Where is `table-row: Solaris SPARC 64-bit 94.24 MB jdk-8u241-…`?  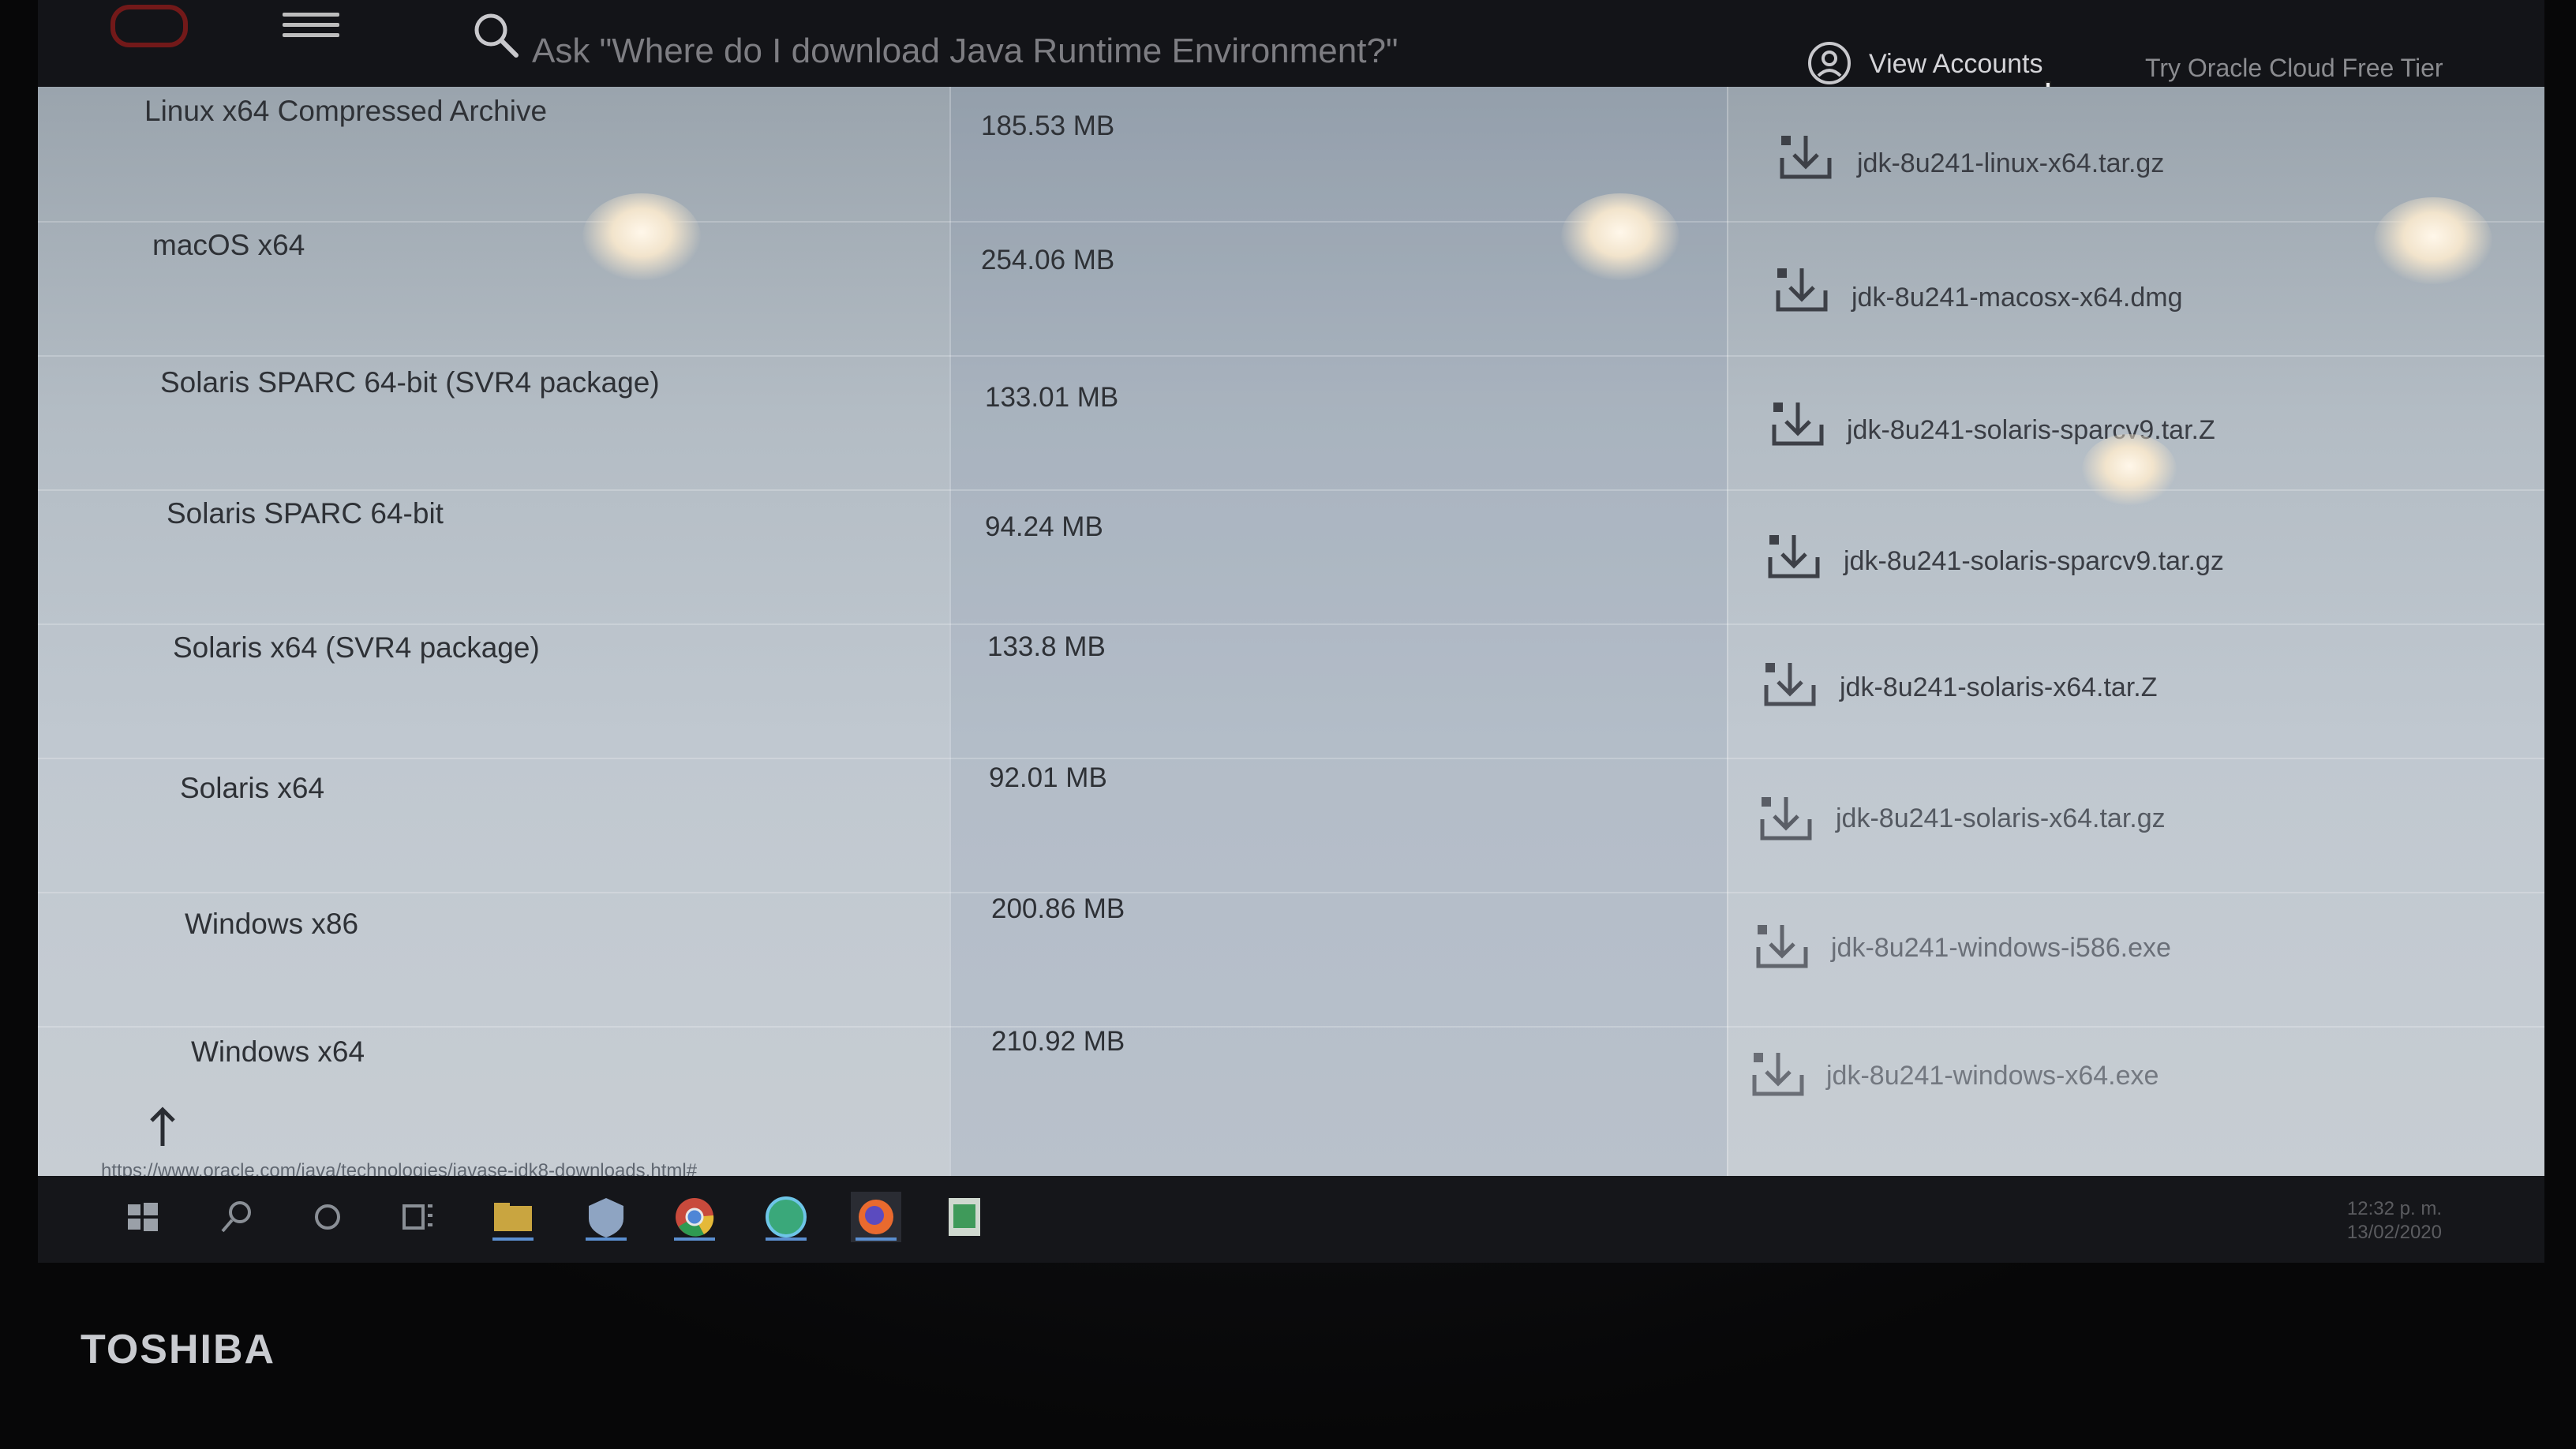
table-row: Solaris SPARC 64-bit 94.24 MB jdk-8u241-… is located at coordinates (1291, 557).